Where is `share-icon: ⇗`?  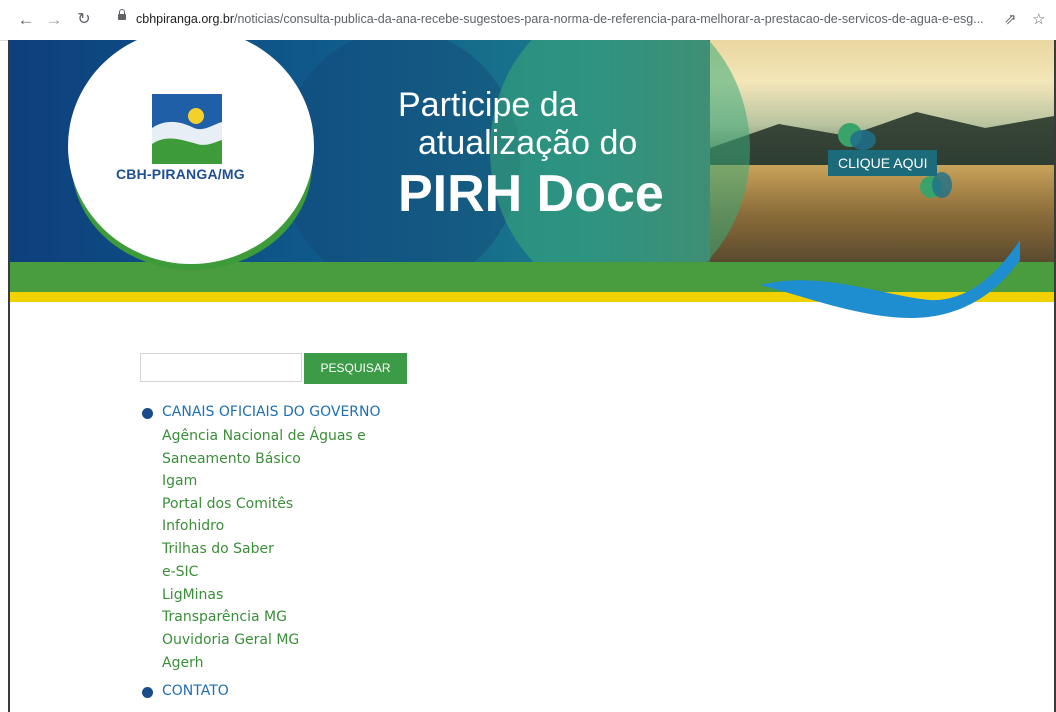 share-icon: ⇗ is located at coordinates (1010, 19).